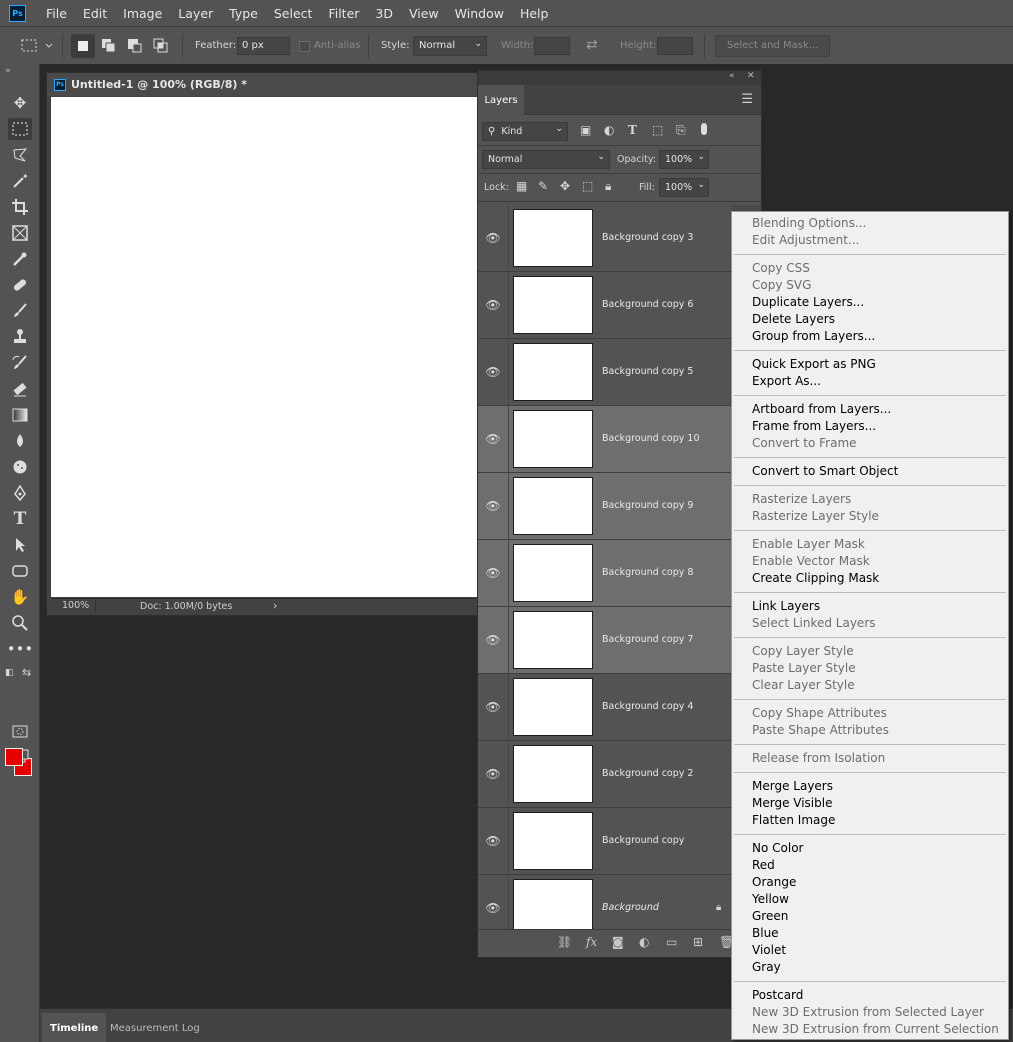 Image resolution: width=1013 pixels, height=1042 pixels. I want to click on zoom-level: 100%, so click(73, 606).